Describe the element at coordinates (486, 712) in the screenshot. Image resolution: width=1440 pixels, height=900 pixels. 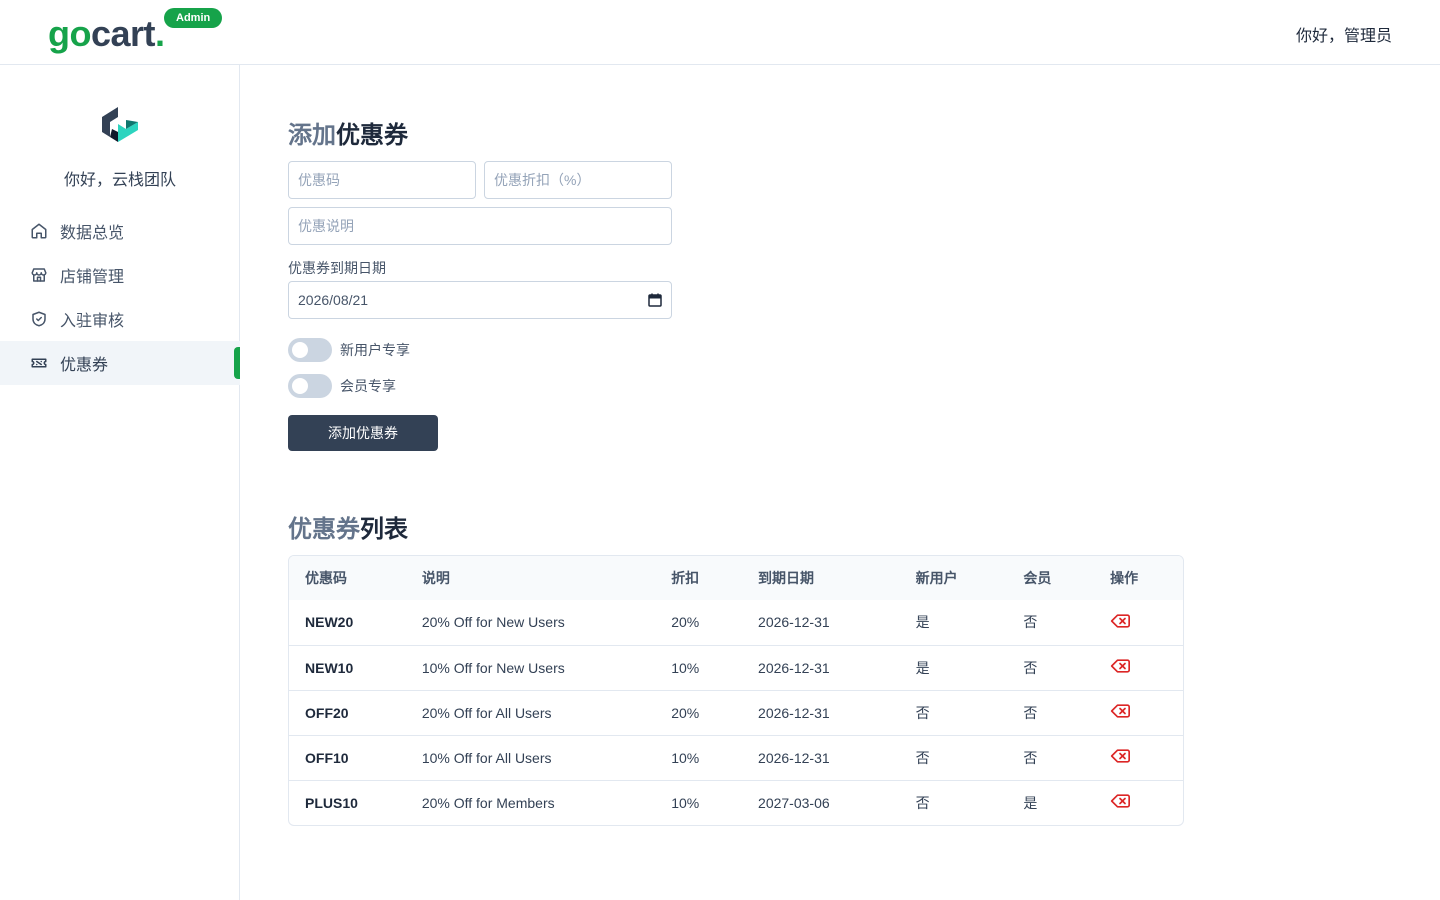
I see `coupon-description: 20% Off for All Users` at that location.